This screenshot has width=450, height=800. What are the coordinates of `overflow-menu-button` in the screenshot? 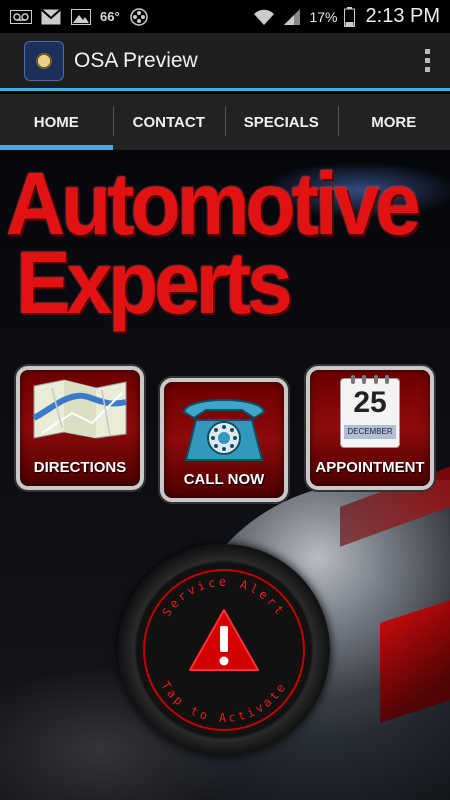 It's located at (427, 61).